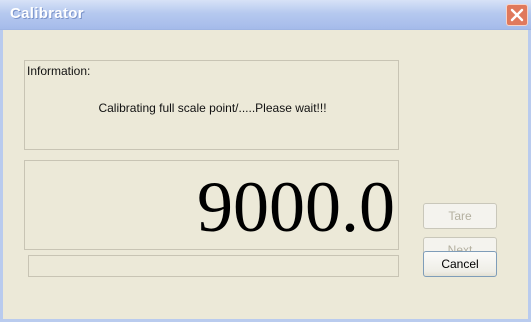 The width and height of the screenshot is (531, 322). What do you see at coordinates (265, 15) in the screenshot?
I see `title-bar: Calibrator` at bounding box center [265, 15].